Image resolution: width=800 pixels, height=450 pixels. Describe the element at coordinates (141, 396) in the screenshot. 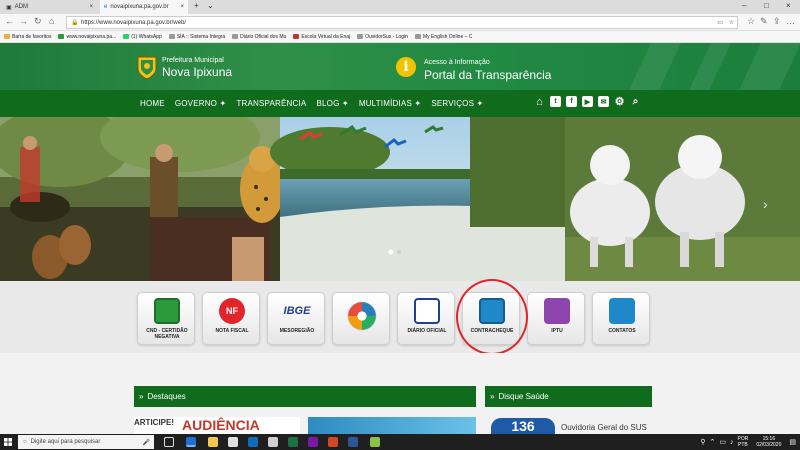

I see `double-arrow-icon: »` at that location.